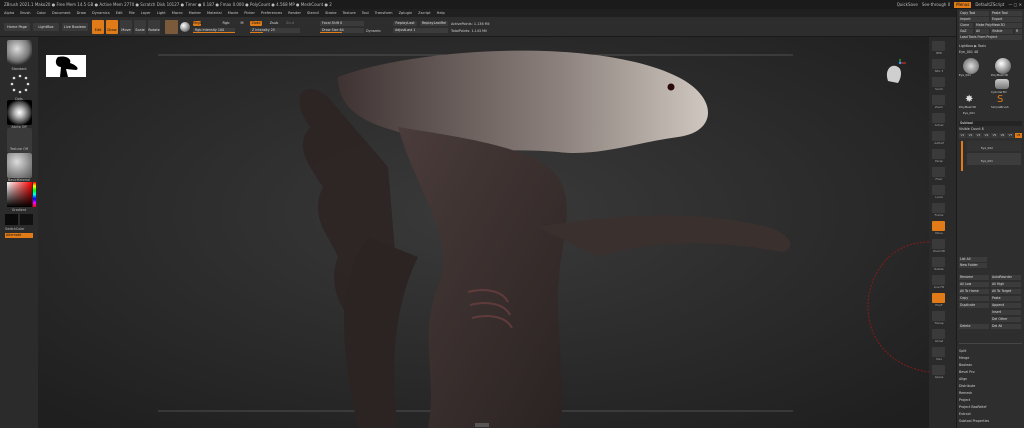  What do you see at coordinates (126, 27) in the screenshot?
I see `move-button: Move` at bounding box center [126, 27].